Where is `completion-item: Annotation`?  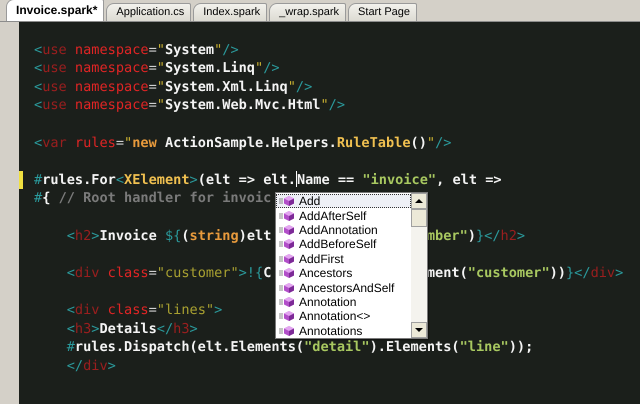
completion-item: Annotation is located at coordinates (343, 302).